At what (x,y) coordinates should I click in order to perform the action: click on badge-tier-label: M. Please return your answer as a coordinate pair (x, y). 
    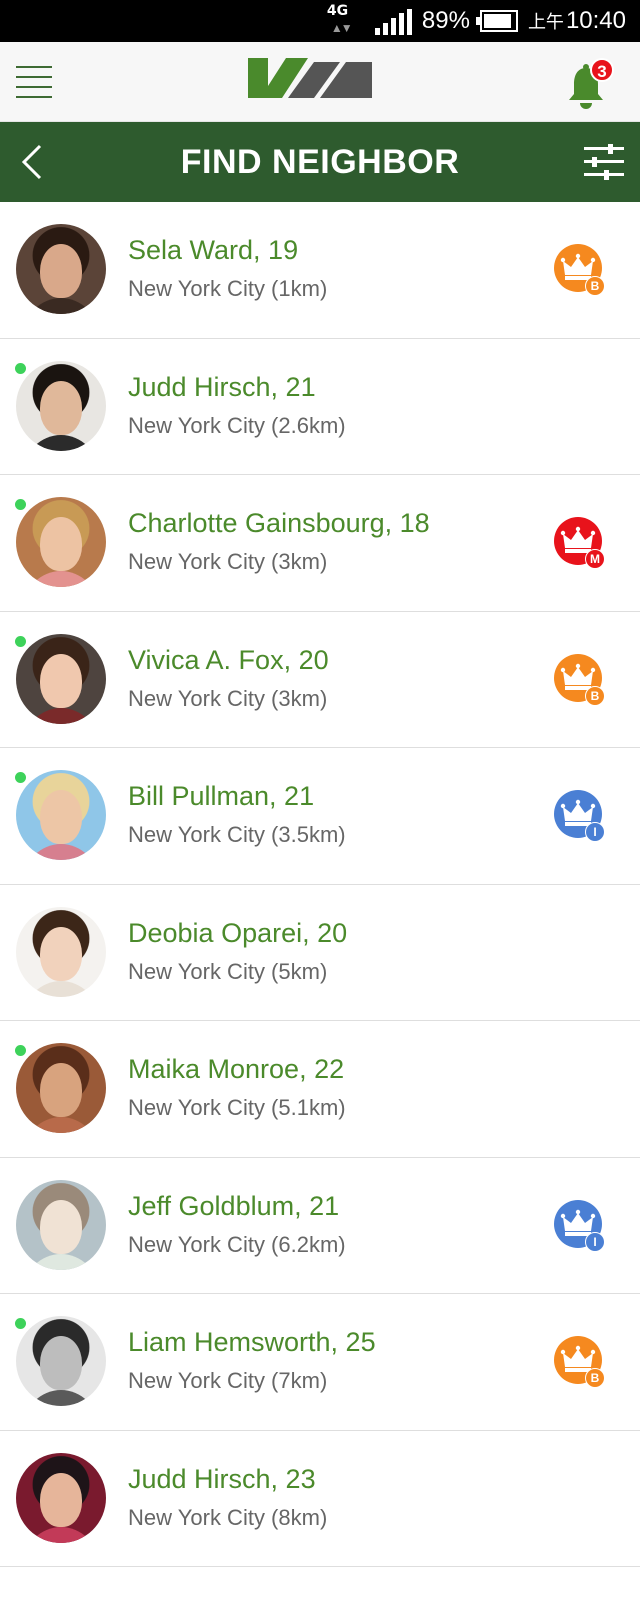
    Looking at the image, I should click on (595, 559).